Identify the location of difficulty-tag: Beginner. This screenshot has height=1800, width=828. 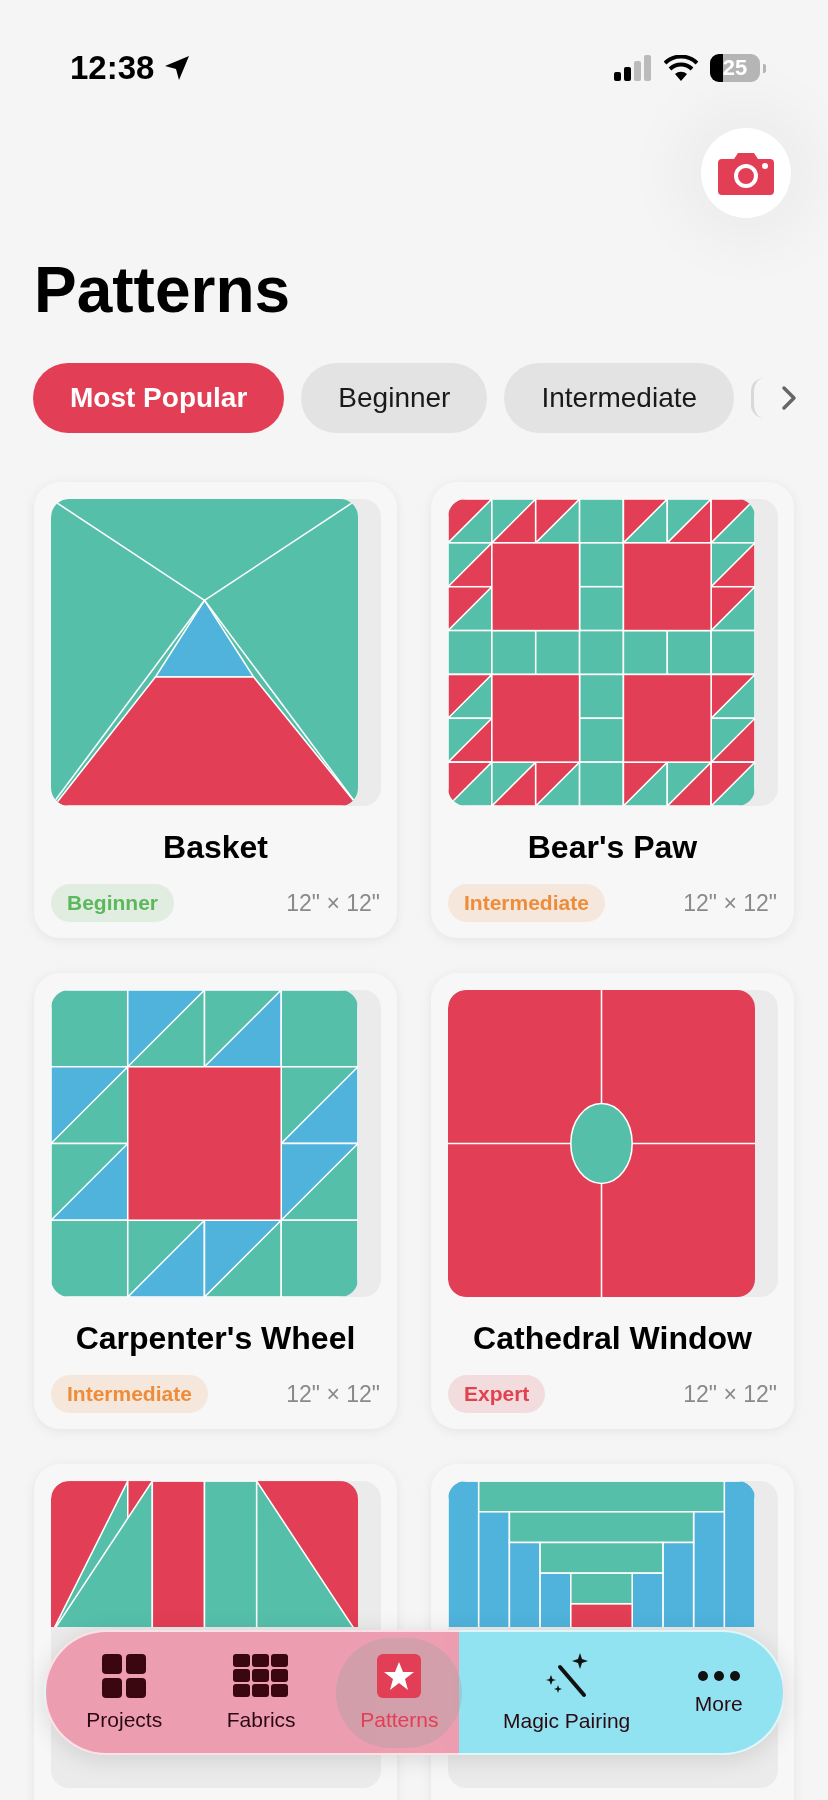
(112, 903).